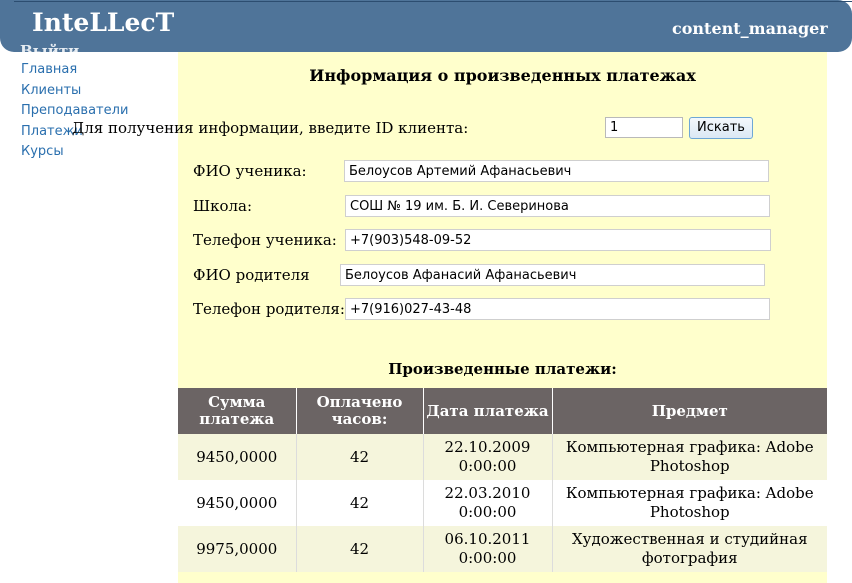  What do you see at coordinates (558, 240) in the screenshot?
I see `student-phone-field: +7(903)548-09-52` at bounding box center [558, 240].